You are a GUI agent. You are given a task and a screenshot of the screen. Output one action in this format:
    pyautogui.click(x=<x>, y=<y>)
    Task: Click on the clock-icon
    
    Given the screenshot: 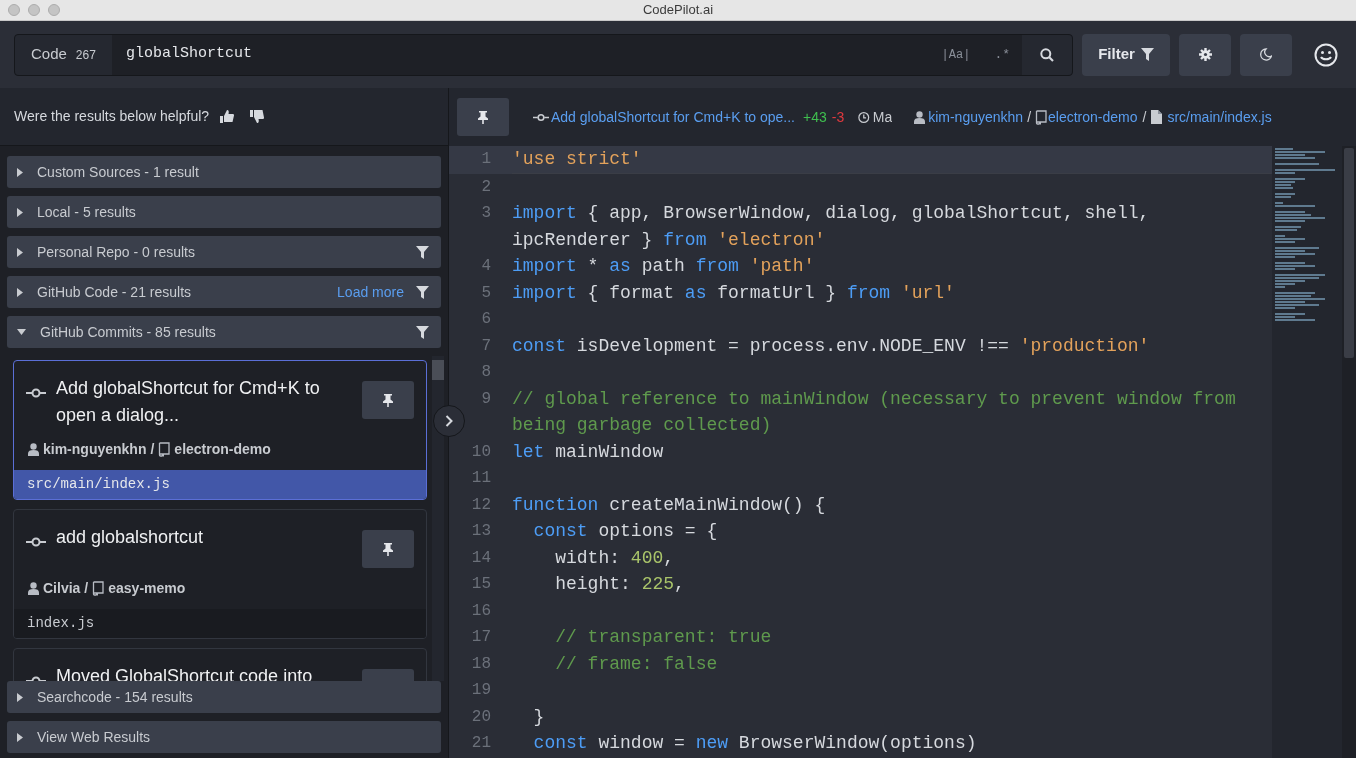 What is the action you would take?
    pyautogui.click(x=864, y=117)
    